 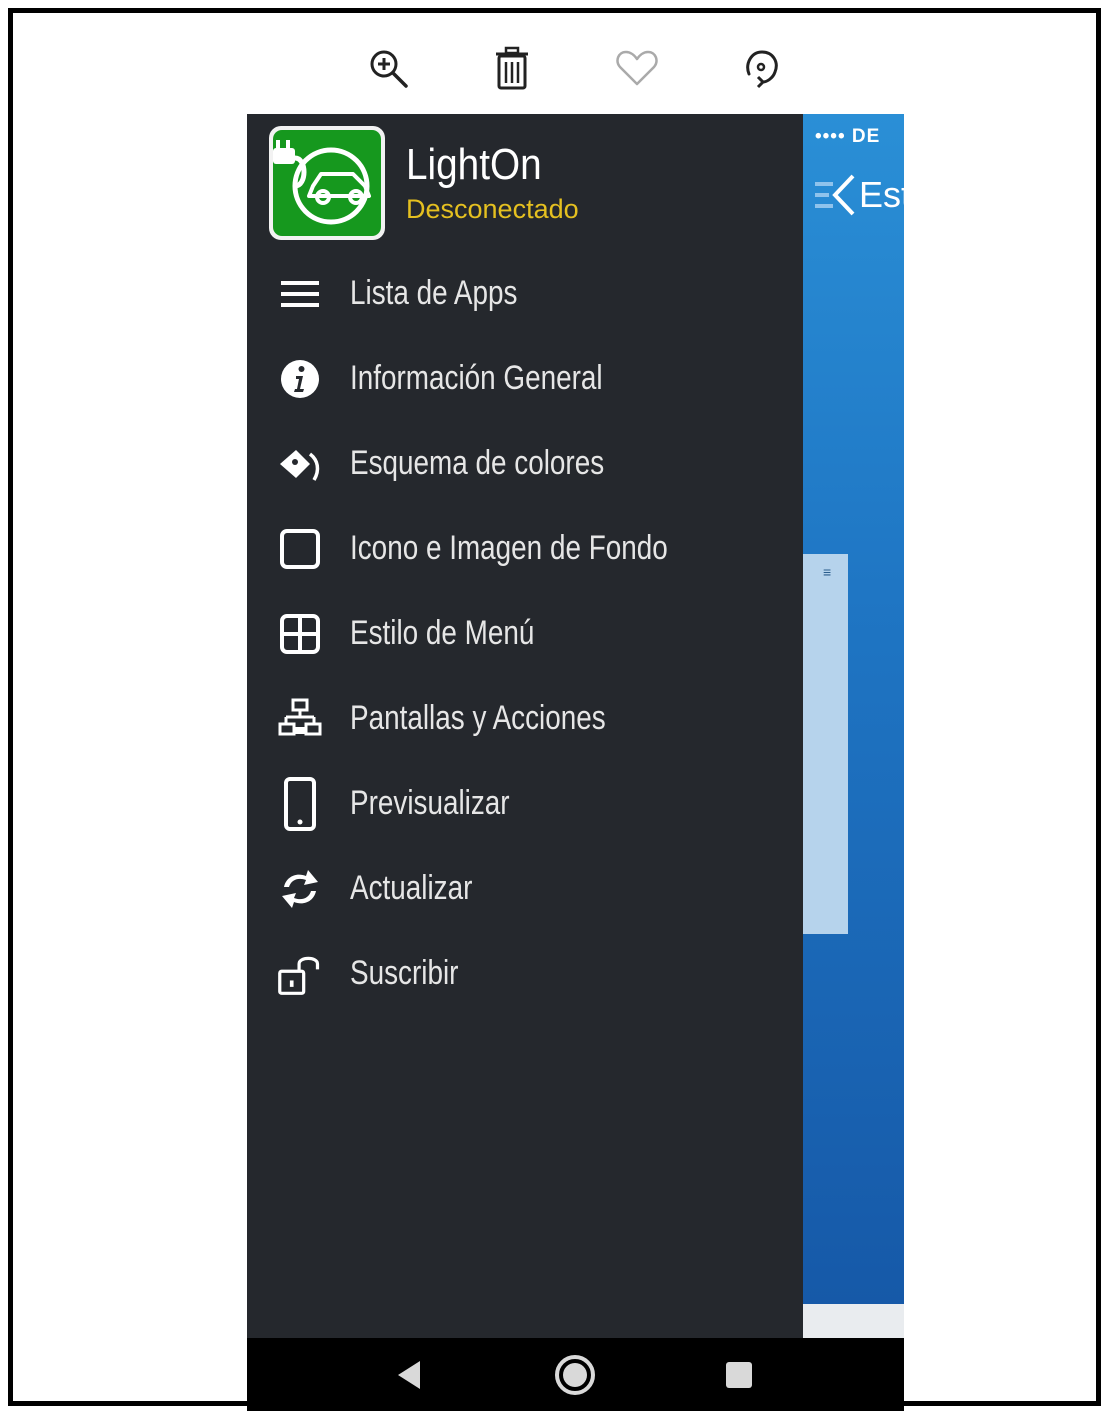 What do you see at coordinates (525, 973) in the screenshot?
I see `menu-item-subscribe: Suscribir` at bounding box center [525, 973].